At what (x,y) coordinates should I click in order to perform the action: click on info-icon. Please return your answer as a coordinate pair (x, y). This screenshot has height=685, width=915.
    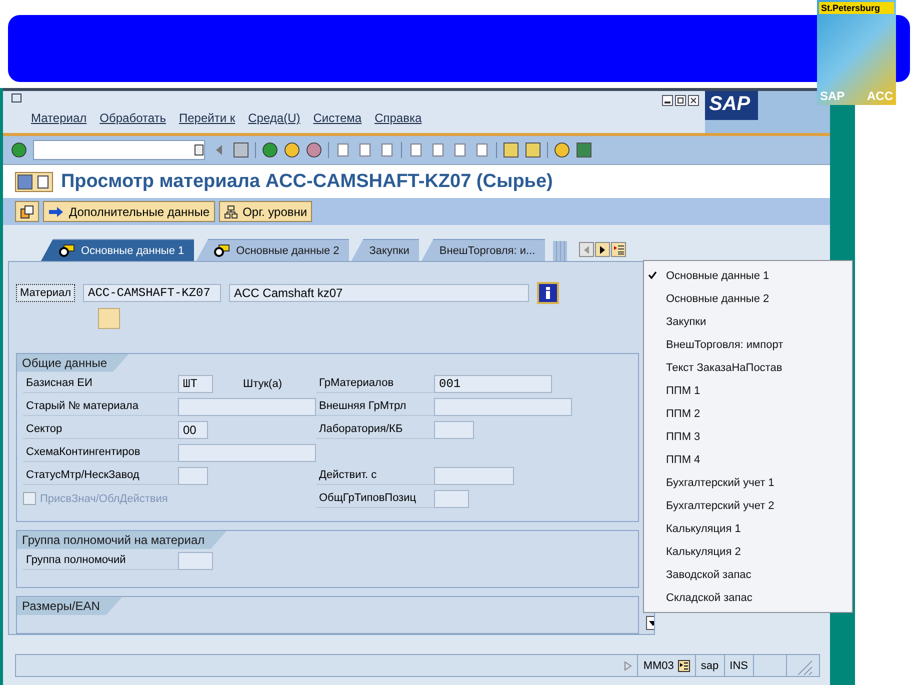
    Looking at the image, I should click on (548, 293).